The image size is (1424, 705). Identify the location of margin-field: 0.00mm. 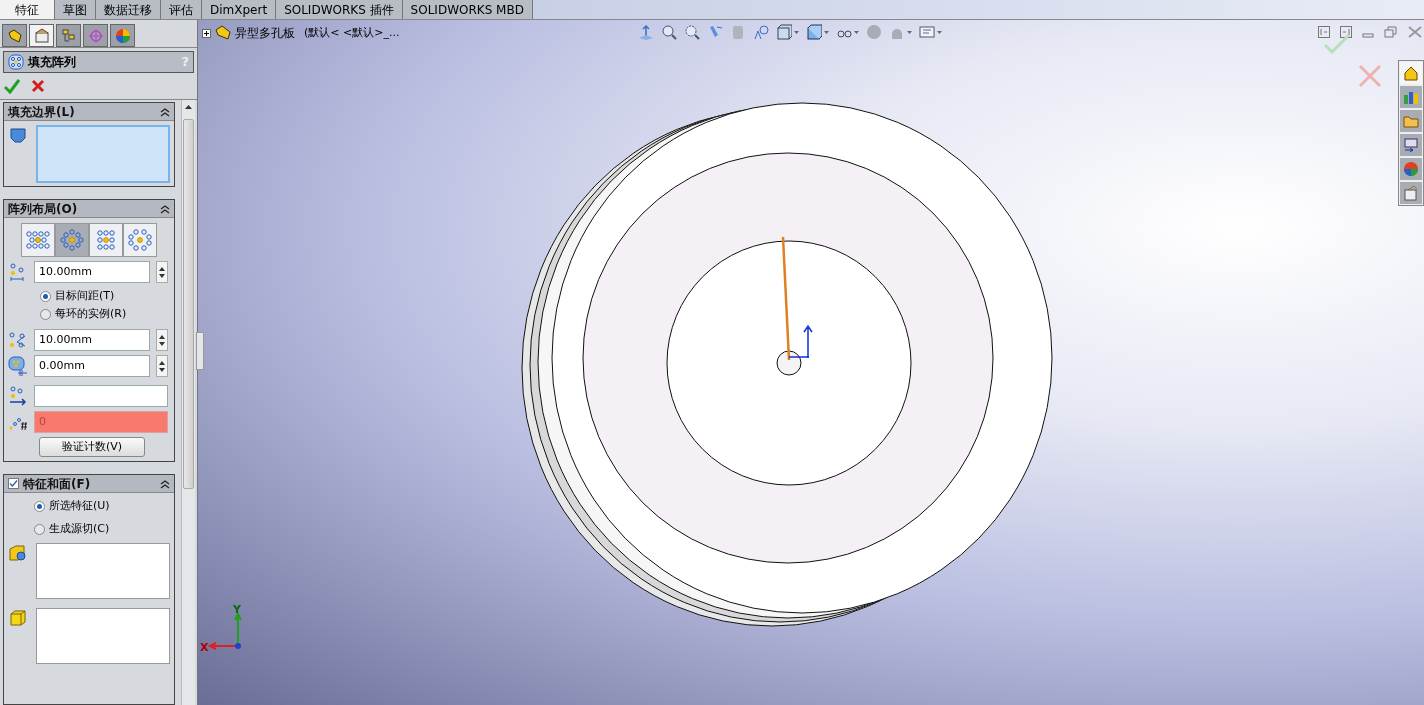
(92, 366).